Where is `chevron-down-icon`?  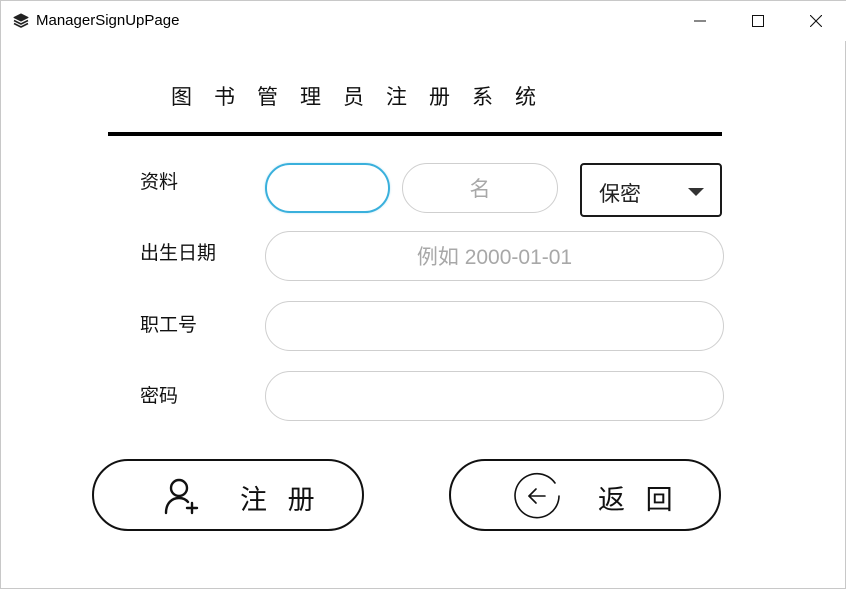 chevron-down-icon is located at coordinates (696, 192).